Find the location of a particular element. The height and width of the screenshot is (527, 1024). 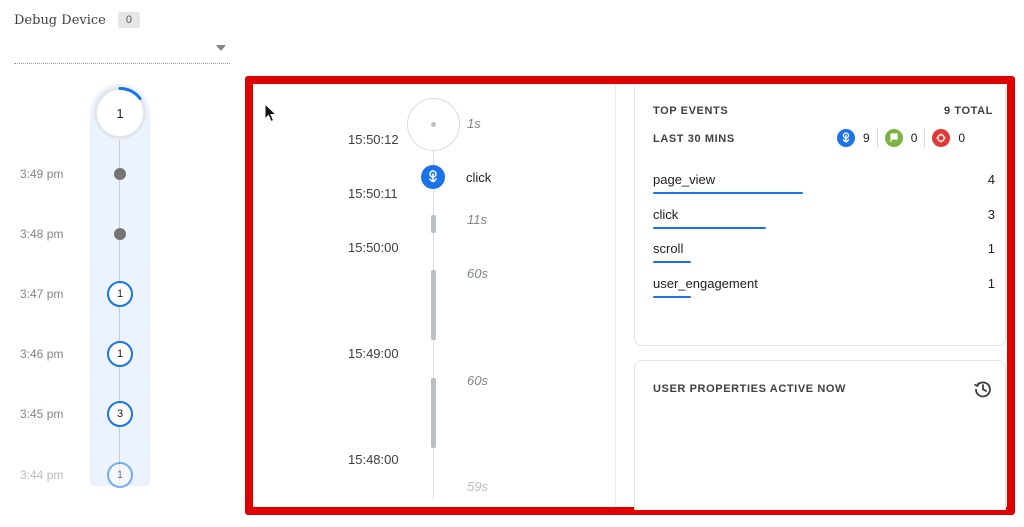

top-event-name: user_engagement is located at coordinates (705, 283).